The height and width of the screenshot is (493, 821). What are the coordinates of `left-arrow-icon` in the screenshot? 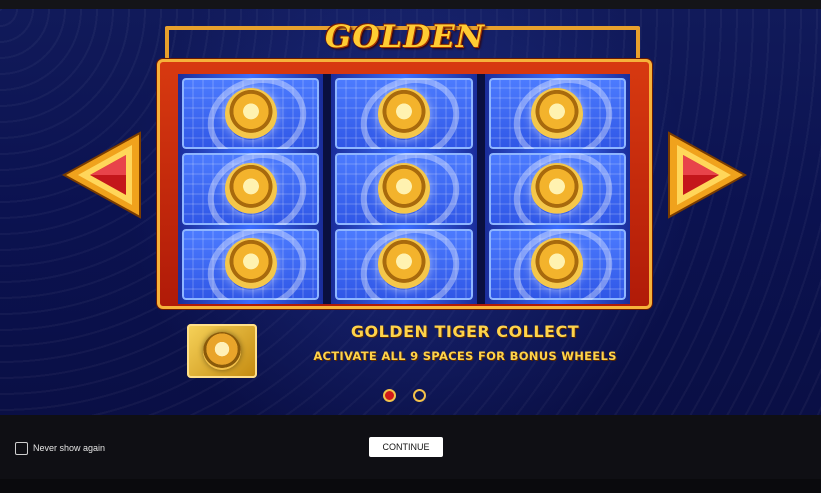 It's located at (101, 175).